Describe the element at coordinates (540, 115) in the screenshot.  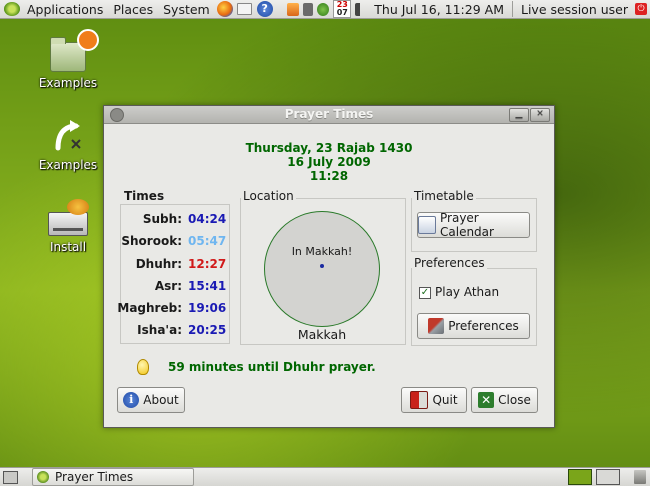
I see `close-window-icon: ✕` at that location.